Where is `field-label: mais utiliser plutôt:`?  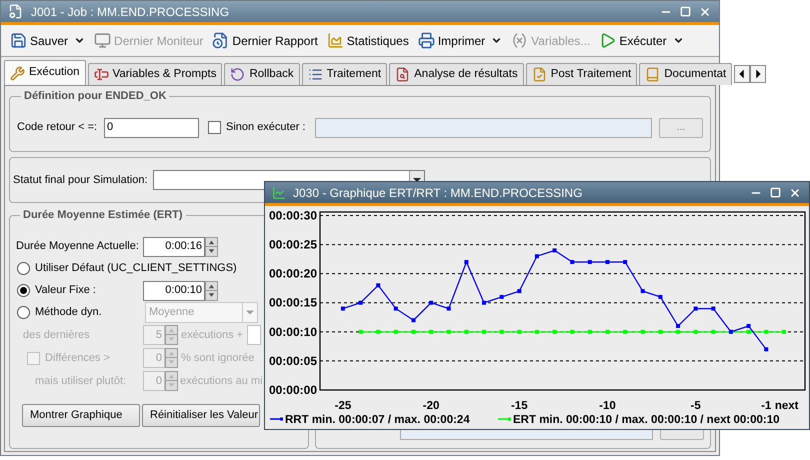
field-label: mais utiliser plutôt: is located at coordinates (81, 381).